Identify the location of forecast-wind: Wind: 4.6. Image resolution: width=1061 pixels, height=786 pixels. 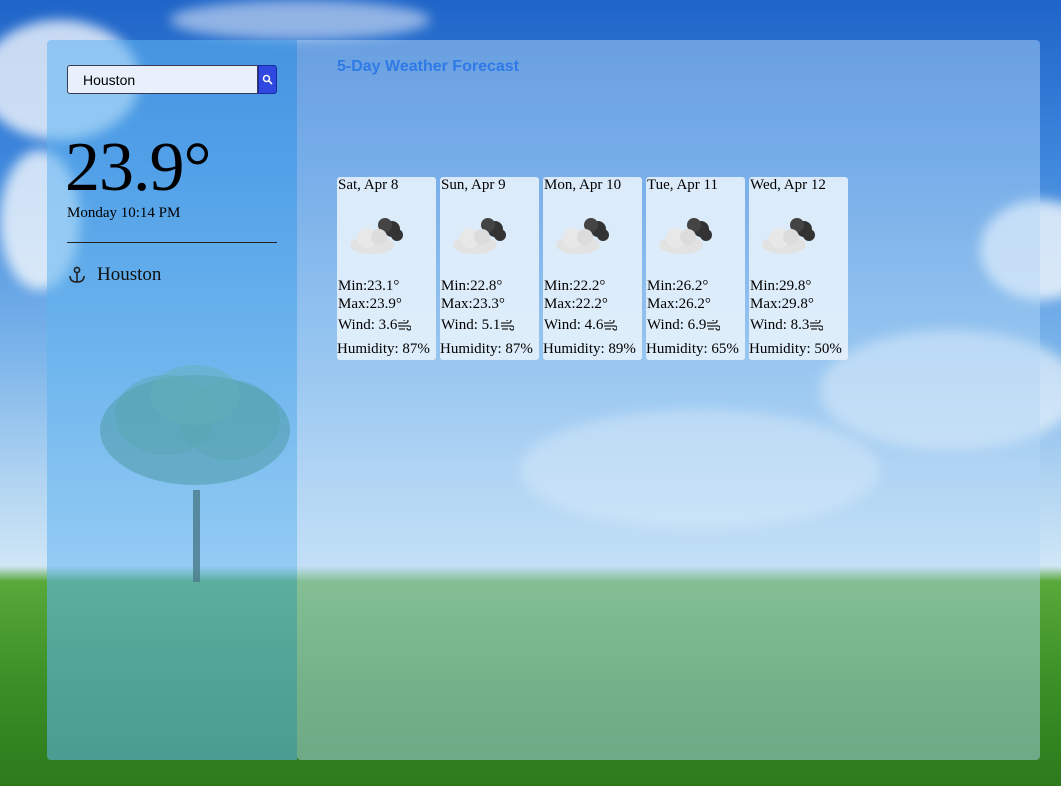
(581, 325).